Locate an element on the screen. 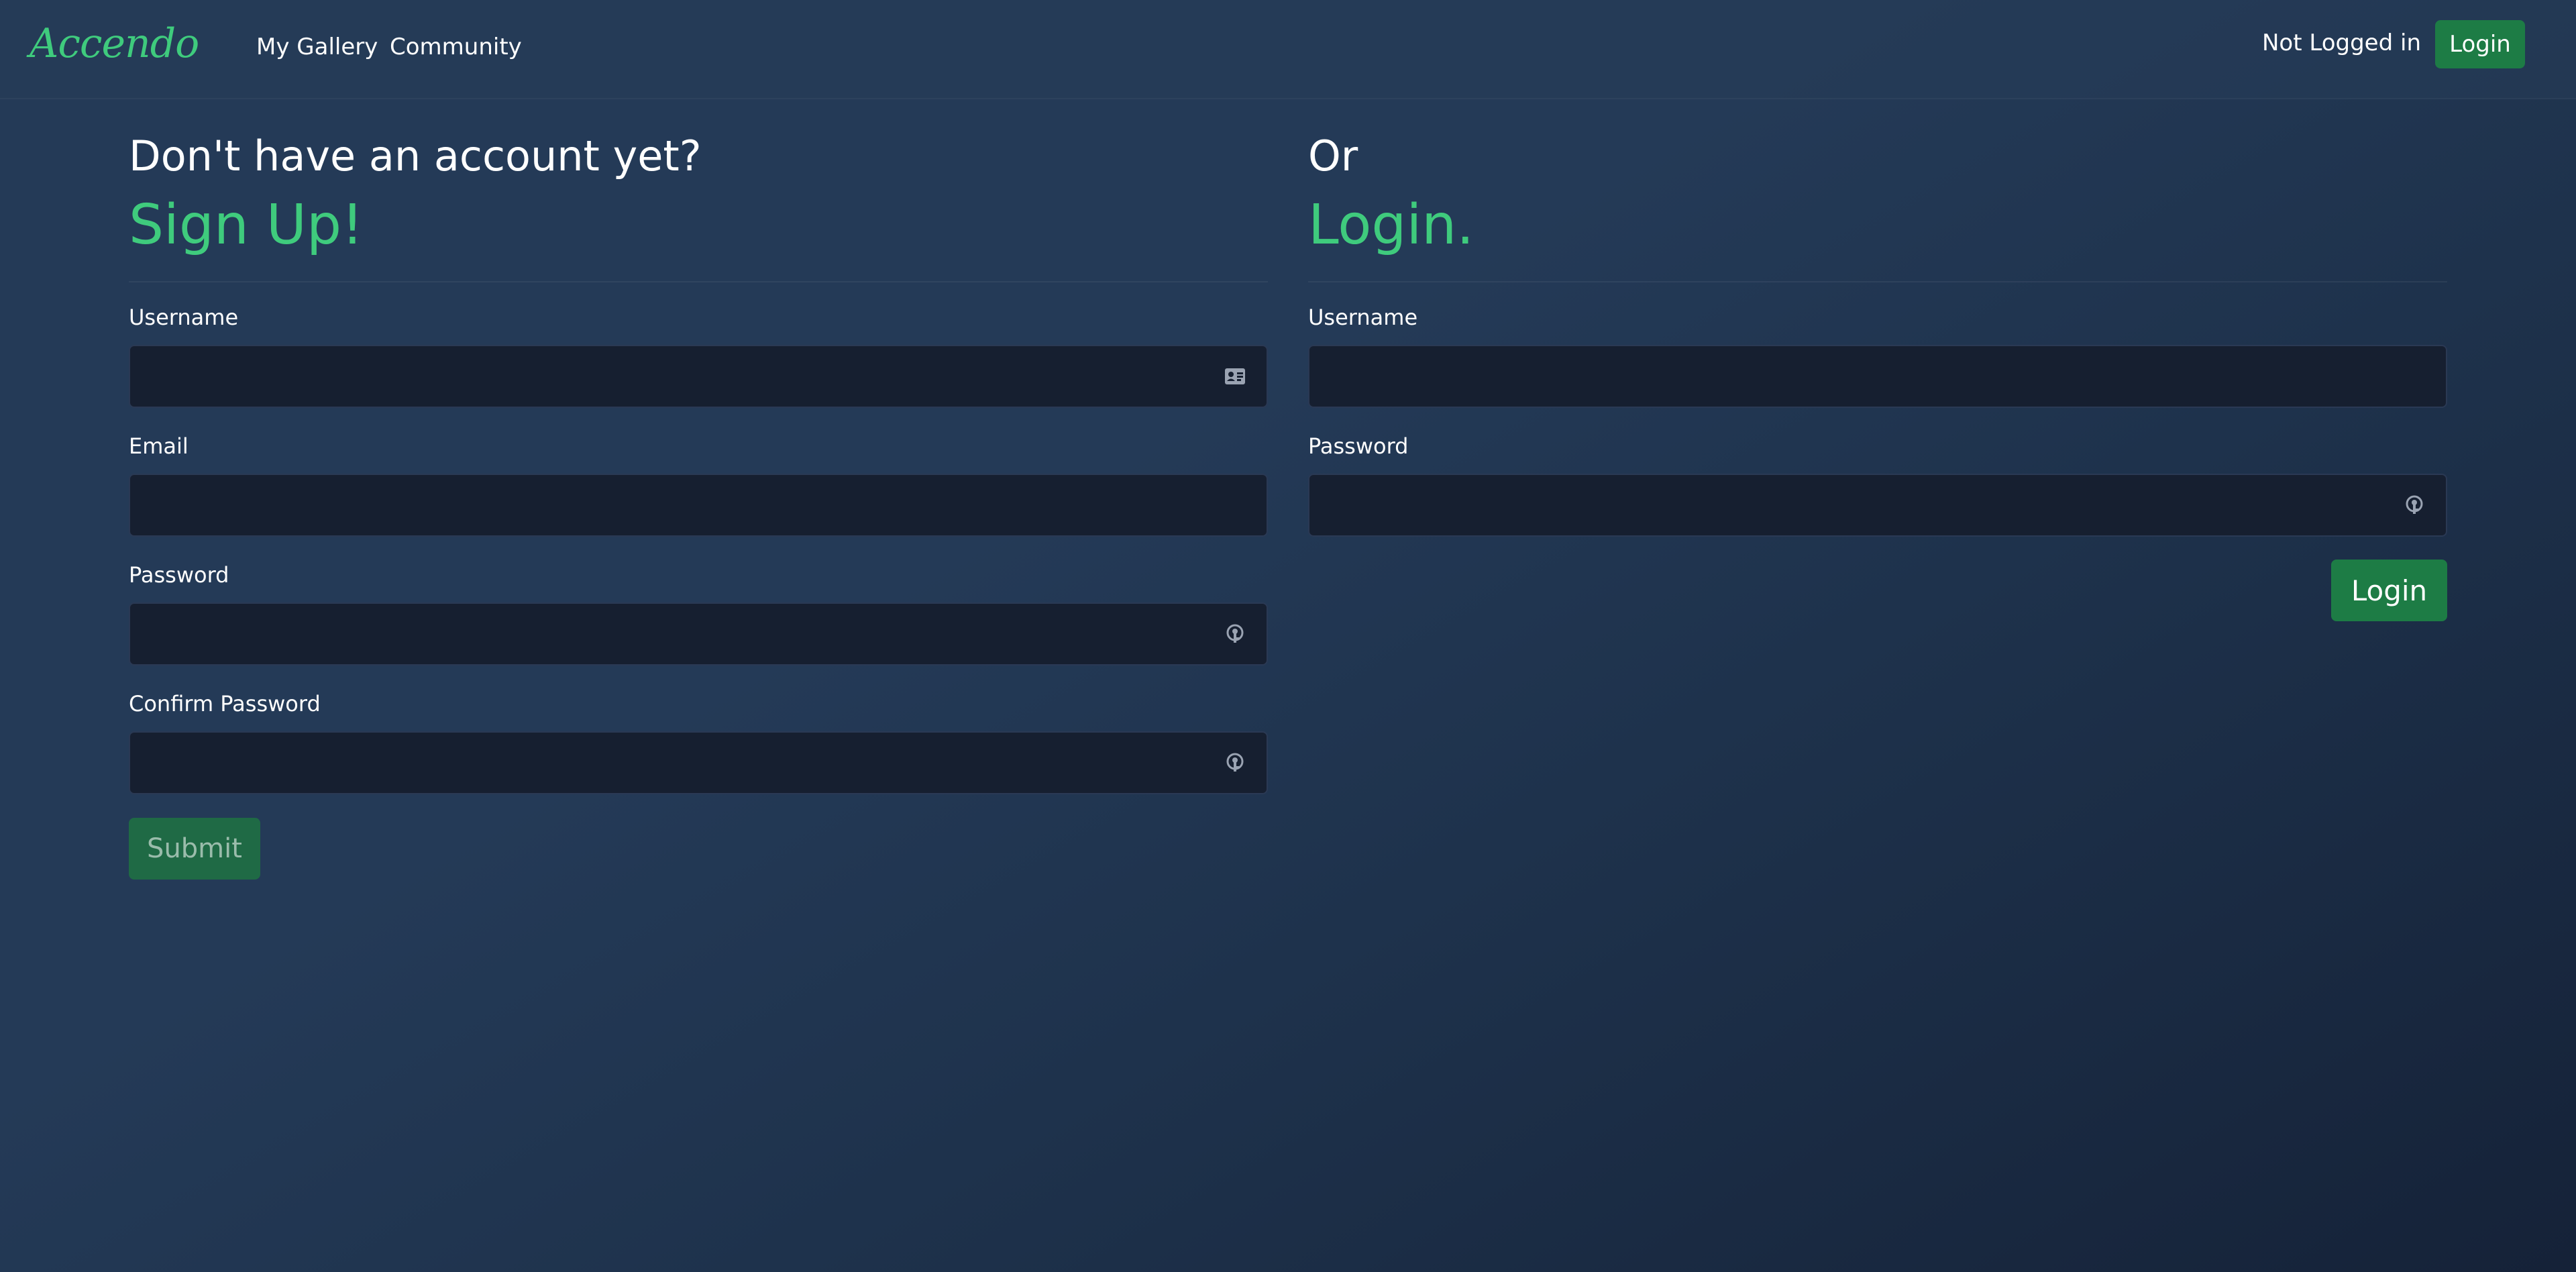 This screenshot has width=2576, height=1272. login-username-field is located at coordinates (1877, 376).